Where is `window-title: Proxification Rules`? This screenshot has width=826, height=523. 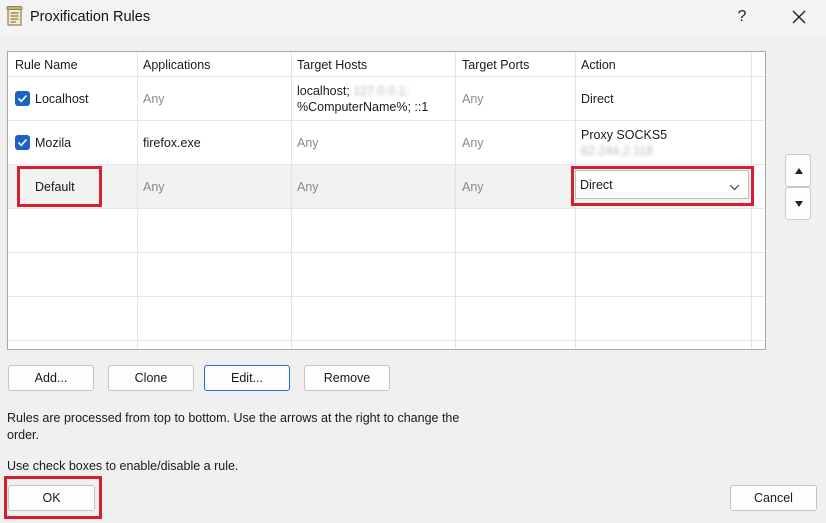 window-title: Proxification Rules is located at coordinates (90, 17).